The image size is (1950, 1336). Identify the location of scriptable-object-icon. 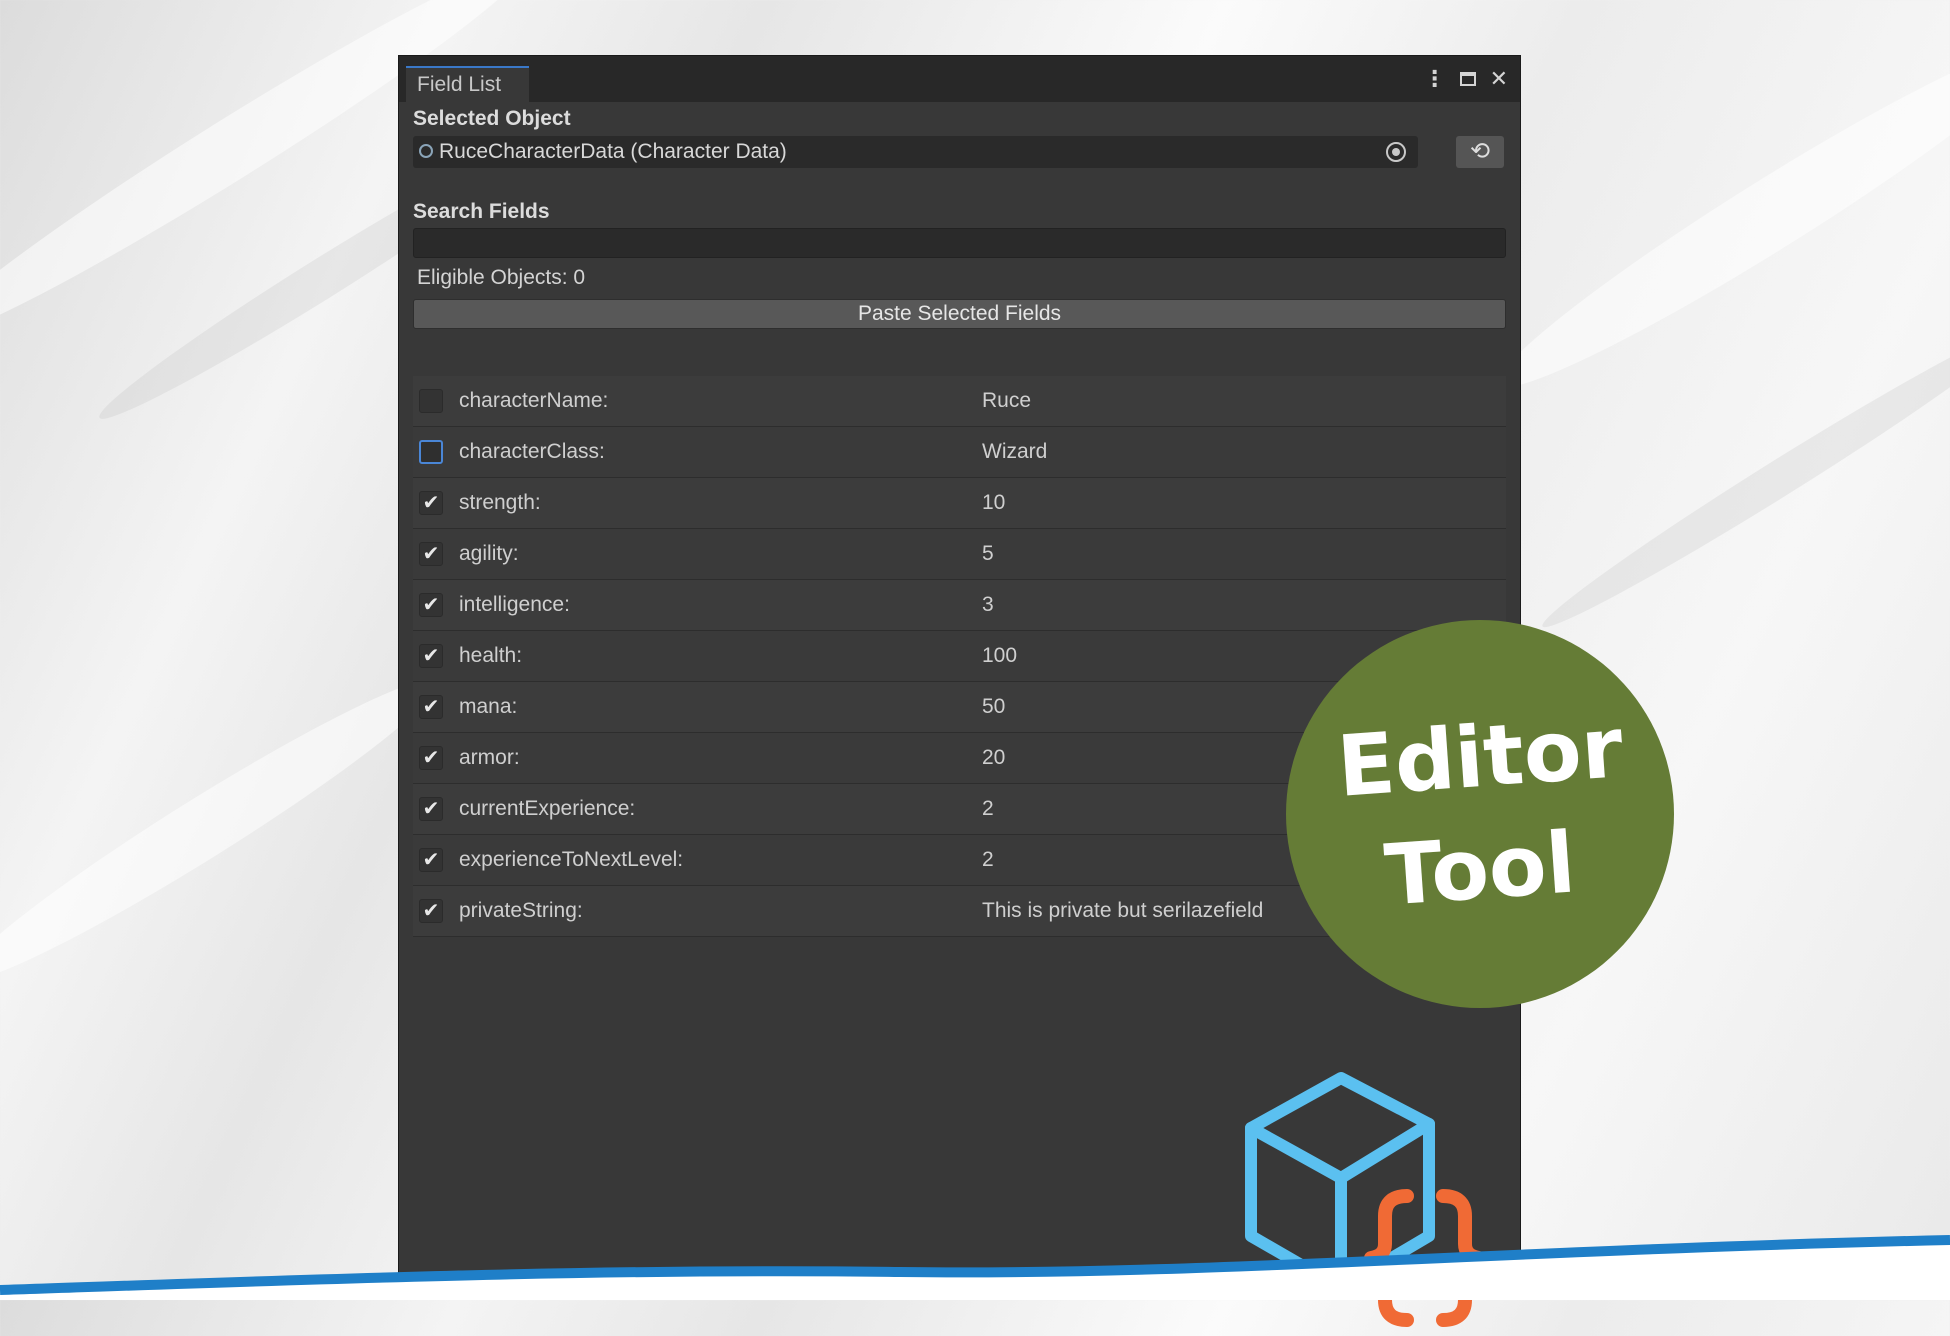
(426, 151).